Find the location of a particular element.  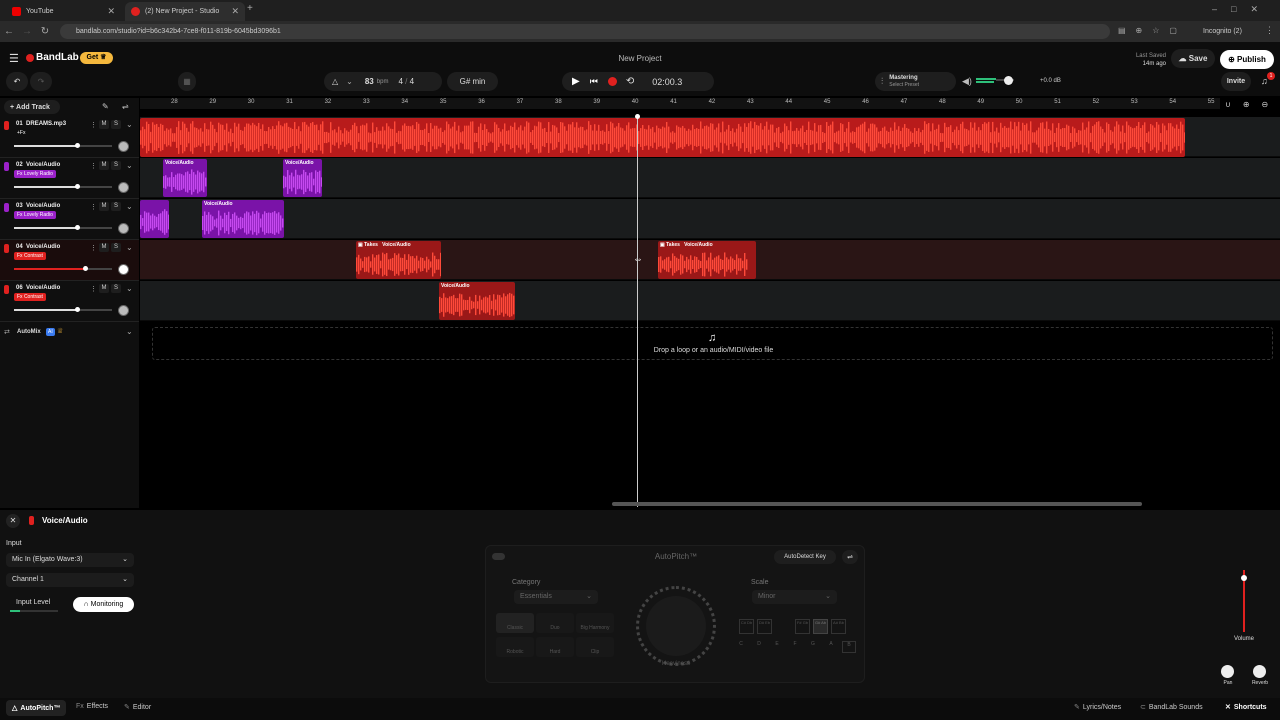

master-volume-slider is located at coordinates (995, 81).